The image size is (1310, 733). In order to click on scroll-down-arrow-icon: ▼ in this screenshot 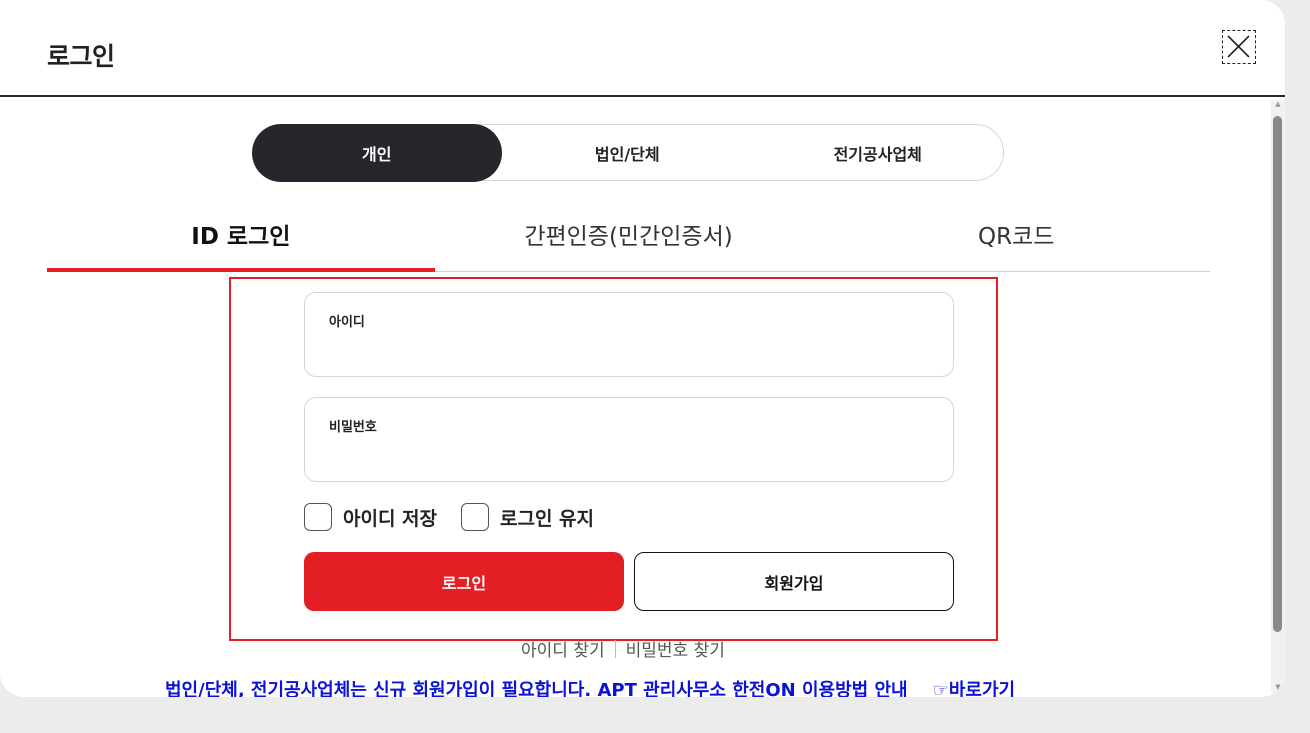, I will do `click(1278, 687)`.